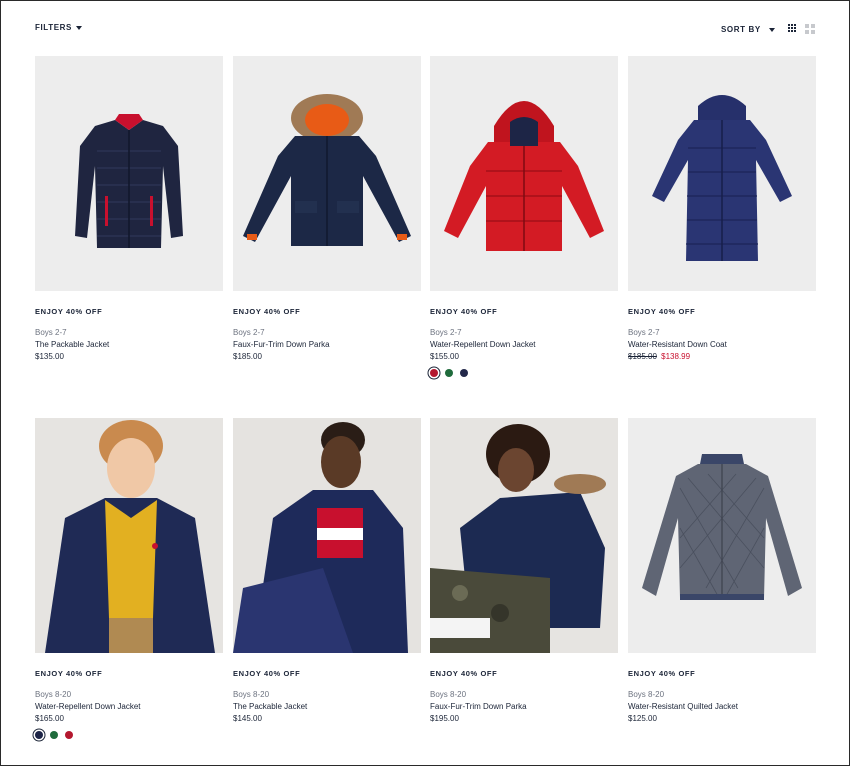 The width and height of the screenshot is (850, 766). Describe the element at coordinates (741, 29) in the screenshot. I see `sort-by-label: SORT BY` at that location.